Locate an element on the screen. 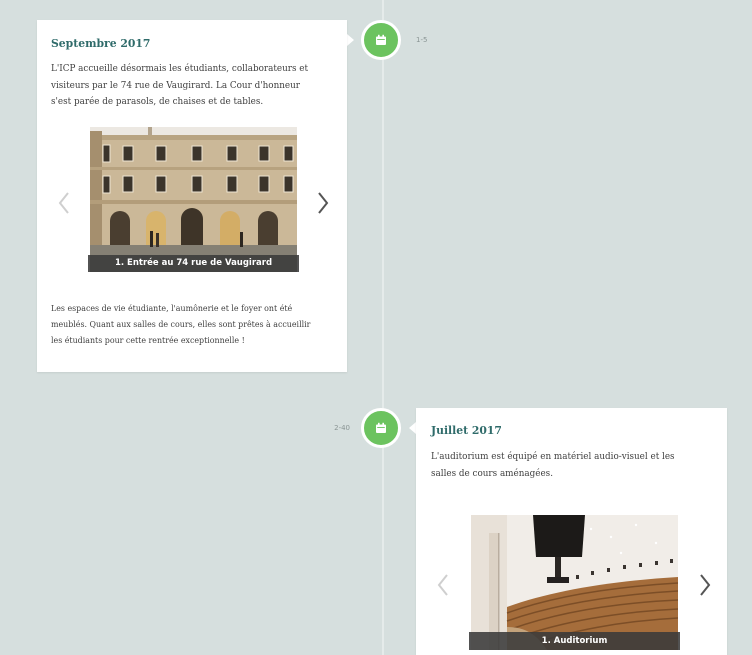  timeline-line is located at coordinates (383, 327).